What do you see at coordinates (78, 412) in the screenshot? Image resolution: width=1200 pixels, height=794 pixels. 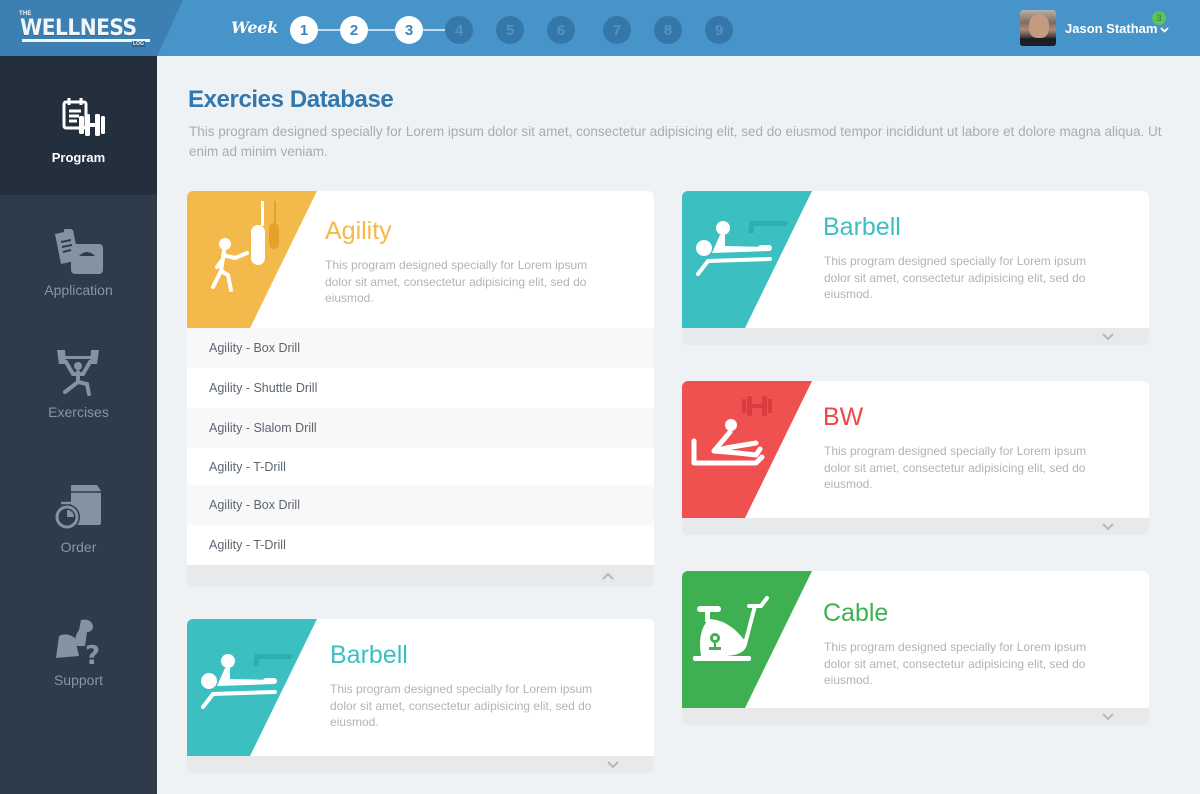 I see `sidebar-item-label: Exercises` at bounding box center [78, 412].